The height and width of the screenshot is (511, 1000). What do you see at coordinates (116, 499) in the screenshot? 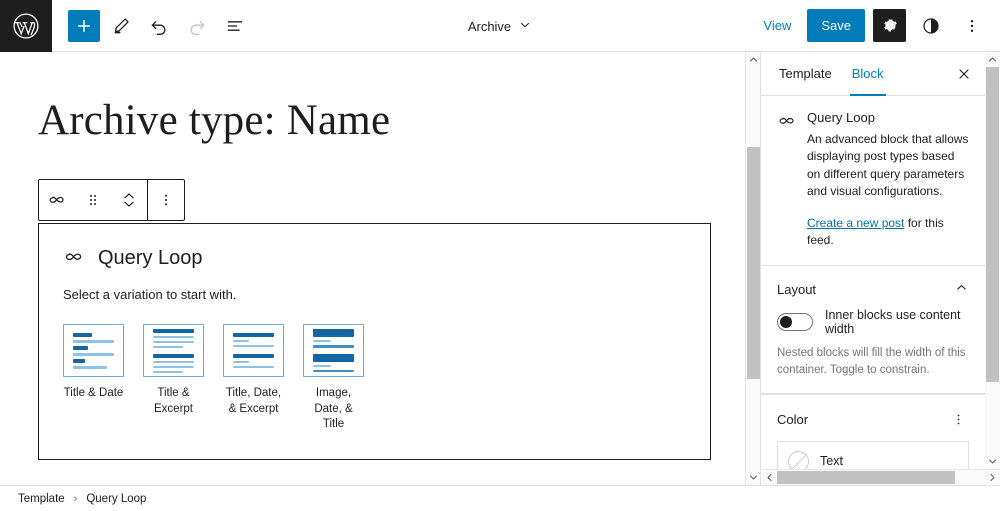
I see `breadcrumb-item-query-loop: Query Loop` at bounding box center [116, 499].